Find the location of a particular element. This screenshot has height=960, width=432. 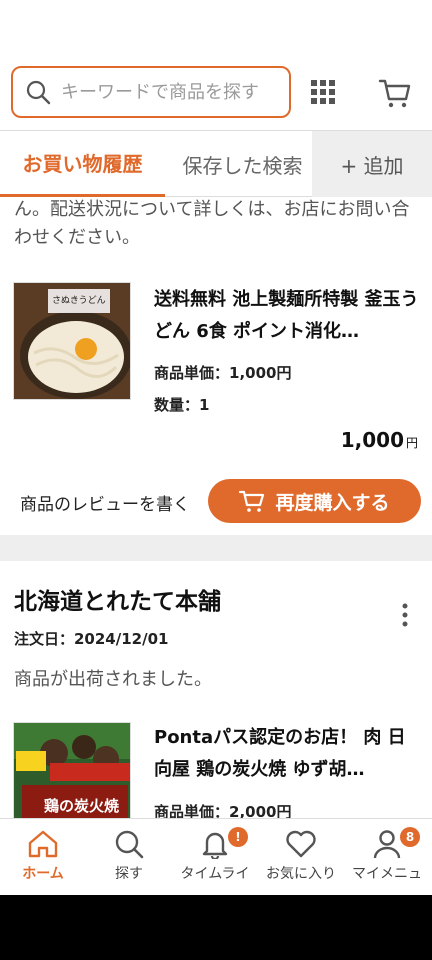

tab-bar: お買い物履歴 保存した検索 + 追加 is located at coordinates (216, 163).